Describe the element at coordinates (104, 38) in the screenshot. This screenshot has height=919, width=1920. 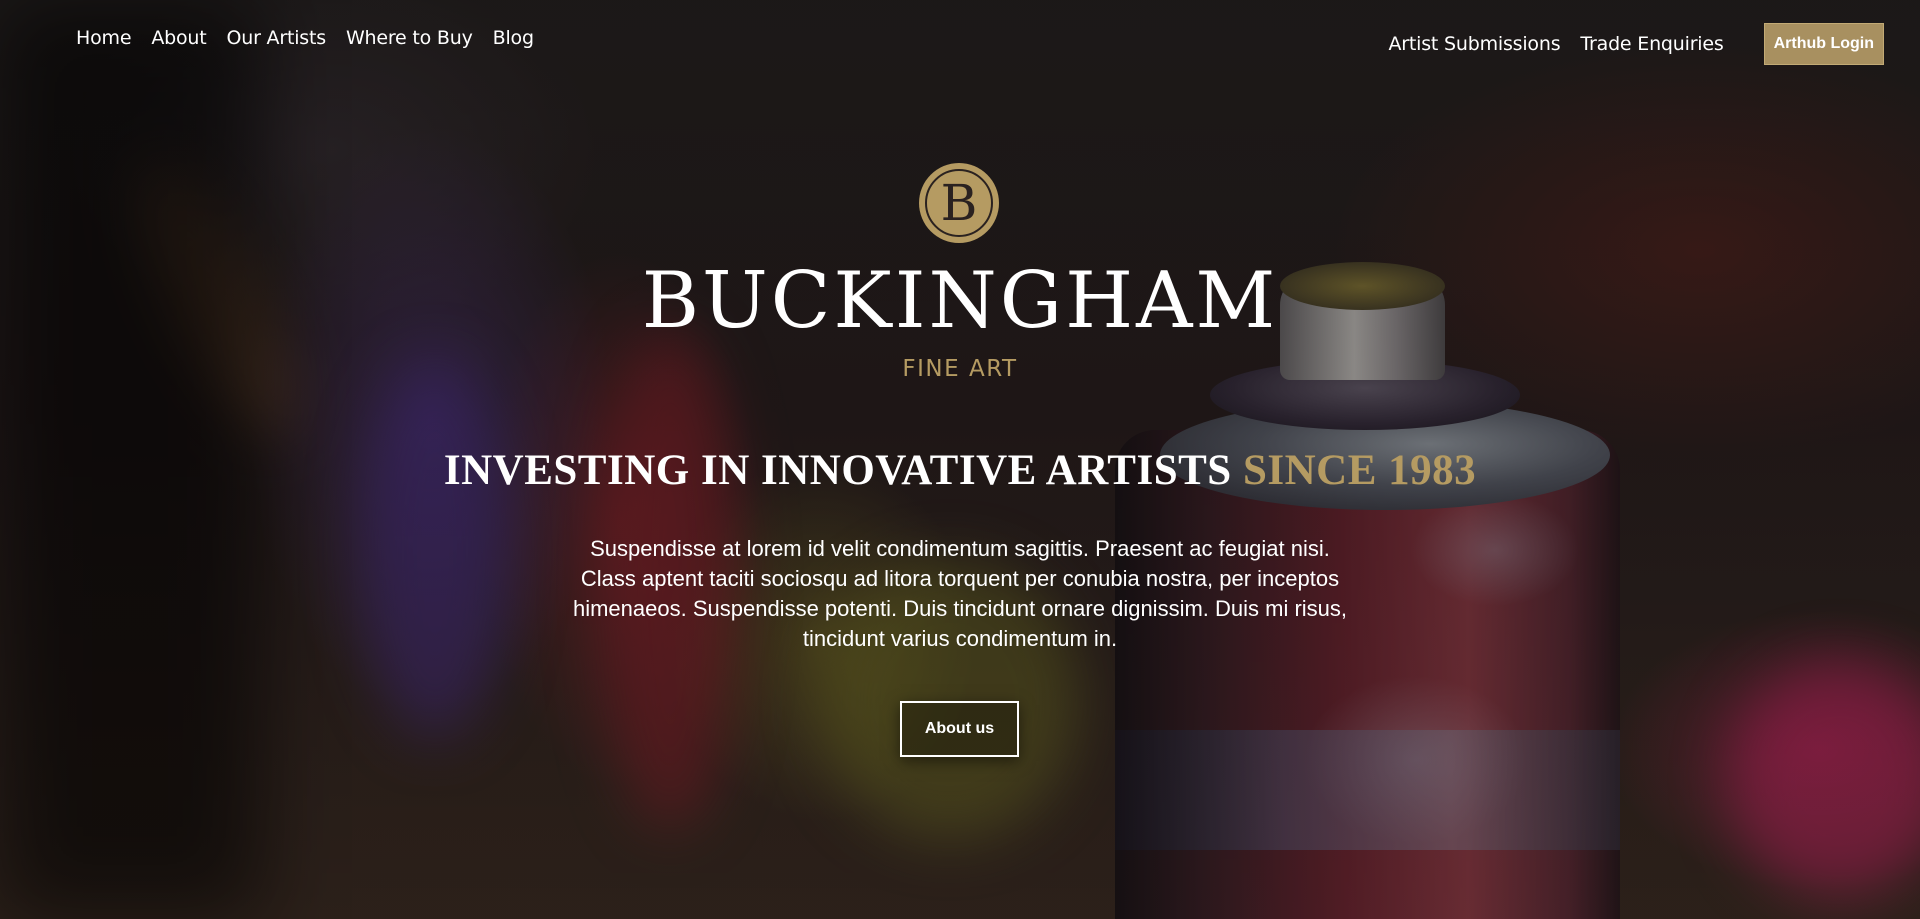
I see `nav-link-home: Home` at that location.